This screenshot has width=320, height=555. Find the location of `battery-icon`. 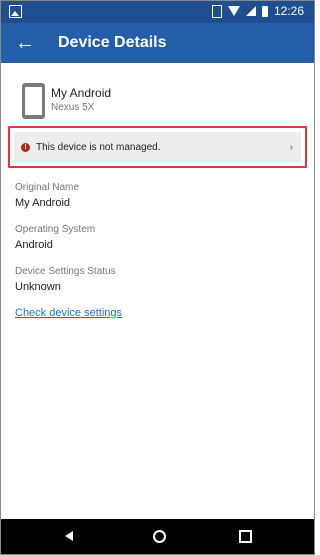

battery-icon is located at coordinates (264, 11).